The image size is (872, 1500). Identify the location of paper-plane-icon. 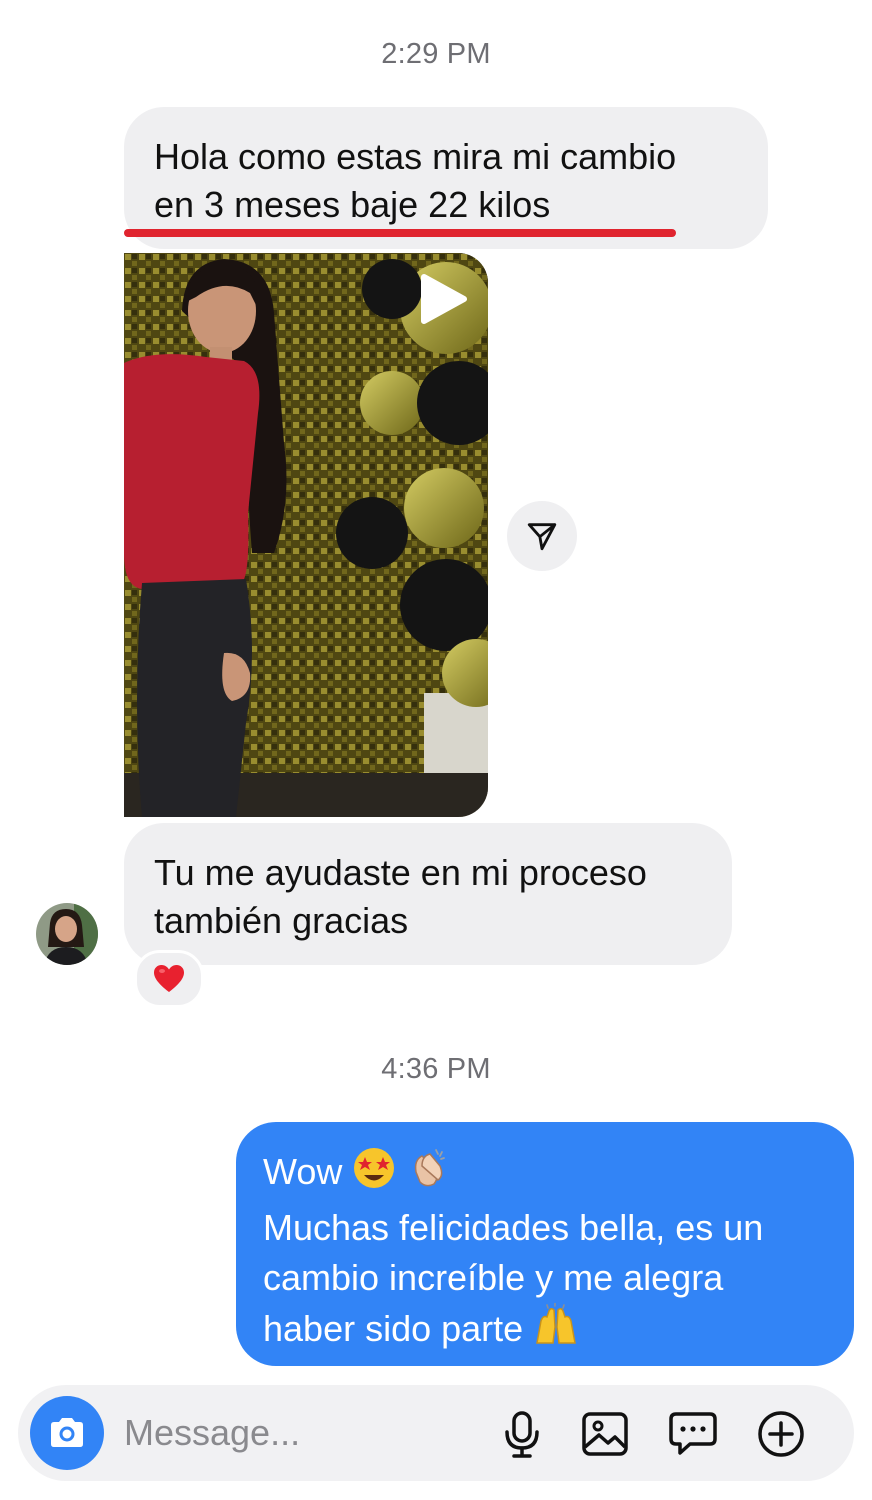
(542, 537).